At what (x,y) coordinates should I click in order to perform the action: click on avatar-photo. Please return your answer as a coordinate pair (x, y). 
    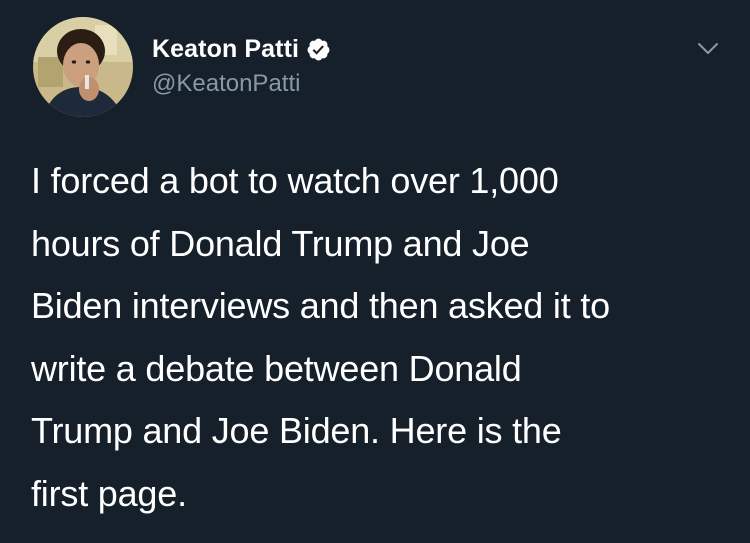
    Looking at the image, I should click on (83, 67).